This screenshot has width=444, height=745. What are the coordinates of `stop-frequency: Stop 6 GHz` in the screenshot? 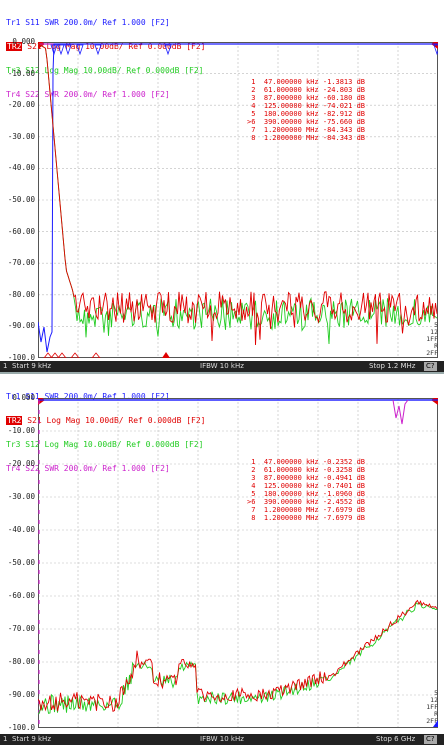 It's located at (395, 739).